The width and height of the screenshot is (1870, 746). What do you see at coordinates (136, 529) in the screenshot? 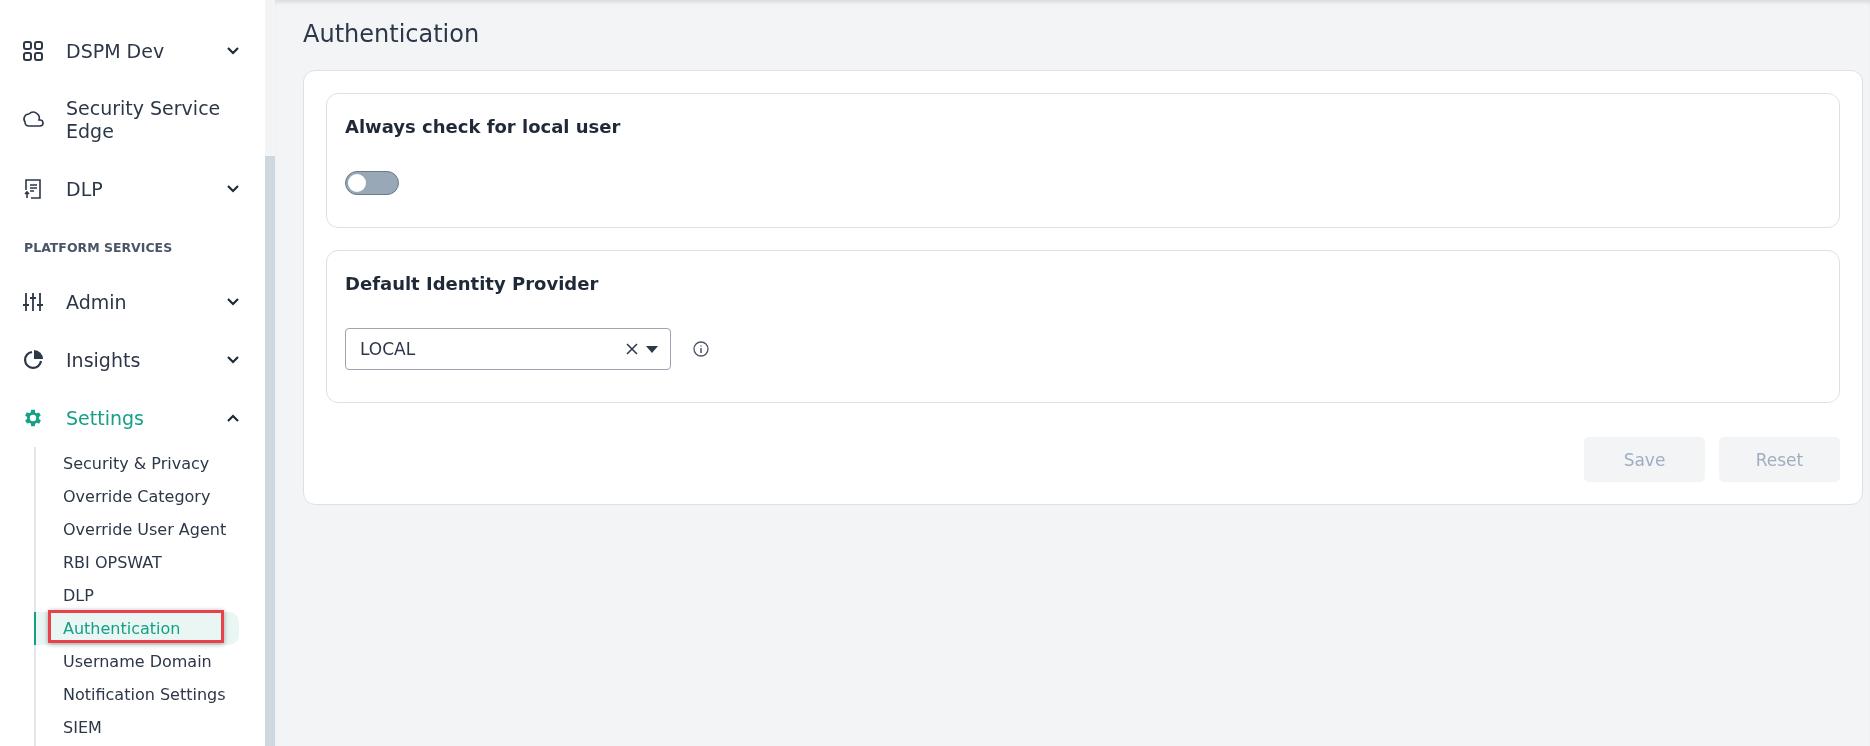
I see `submenu-item: Override User Agent` at bounding box center [136, 529].